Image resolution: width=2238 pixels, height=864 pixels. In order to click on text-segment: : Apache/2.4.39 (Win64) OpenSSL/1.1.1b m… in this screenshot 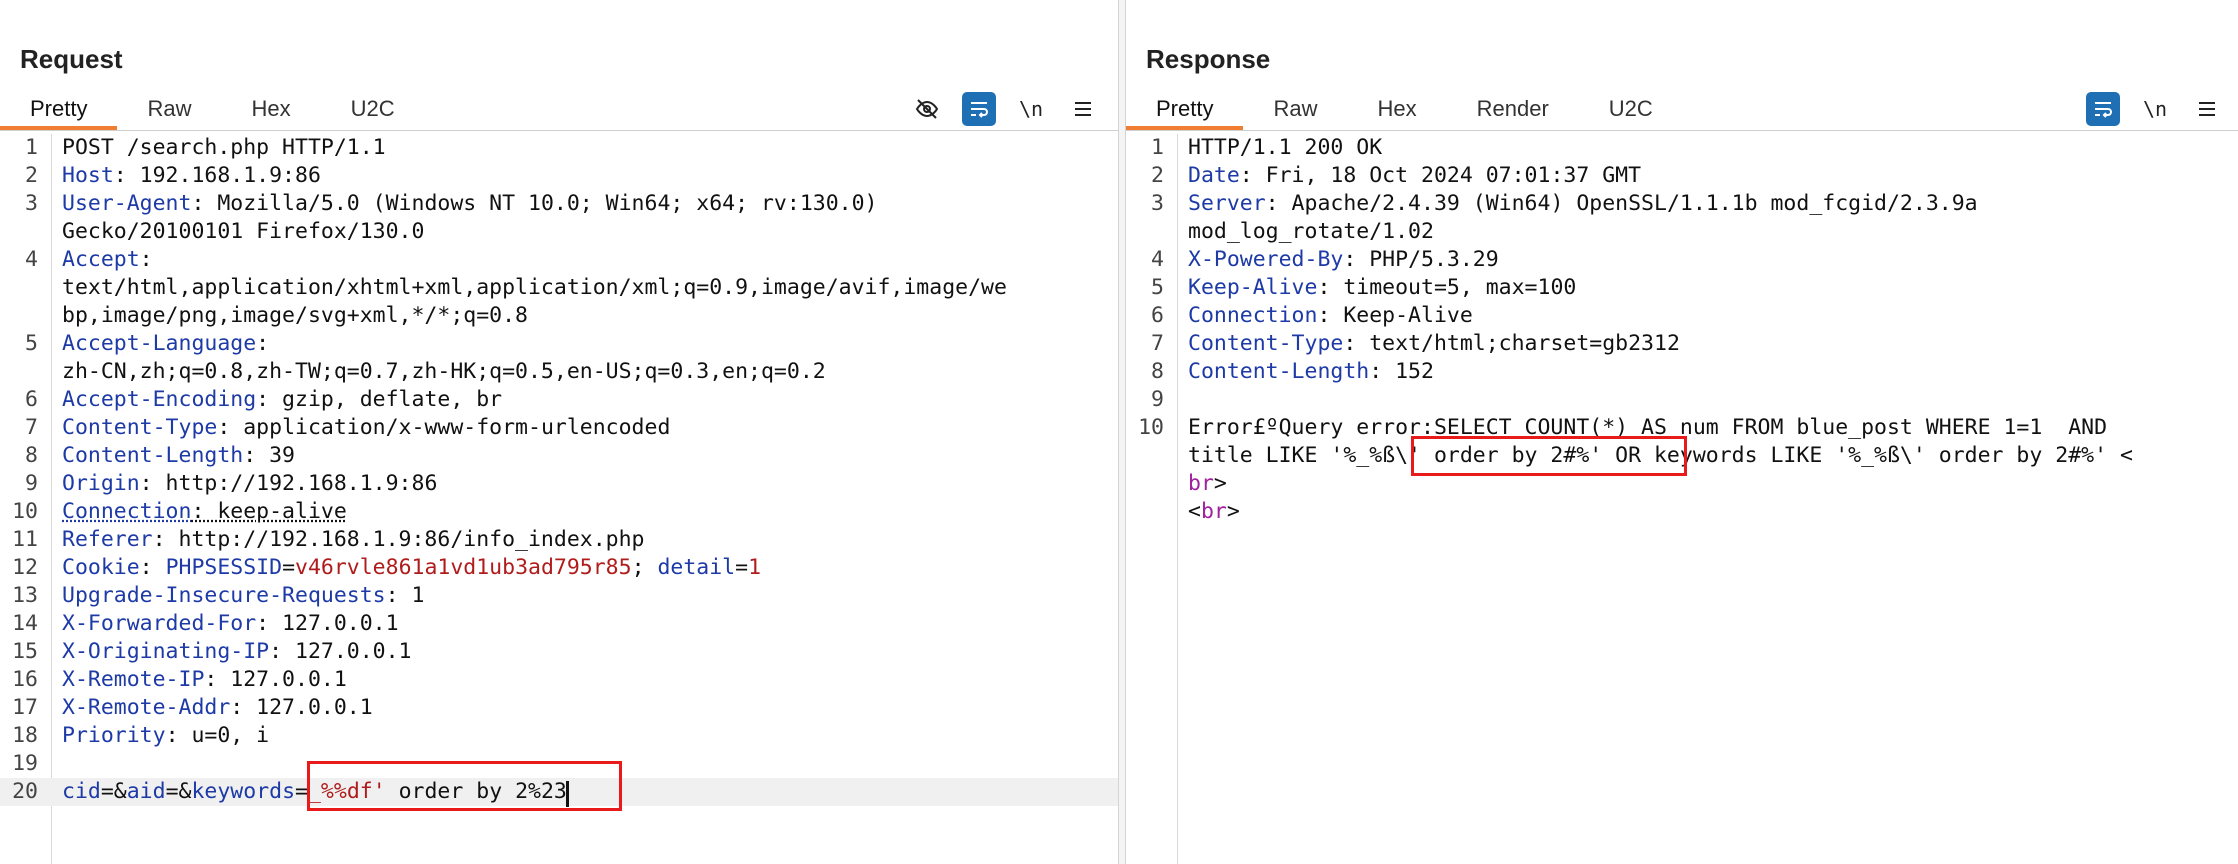, I will do `click(1621, 203)`.